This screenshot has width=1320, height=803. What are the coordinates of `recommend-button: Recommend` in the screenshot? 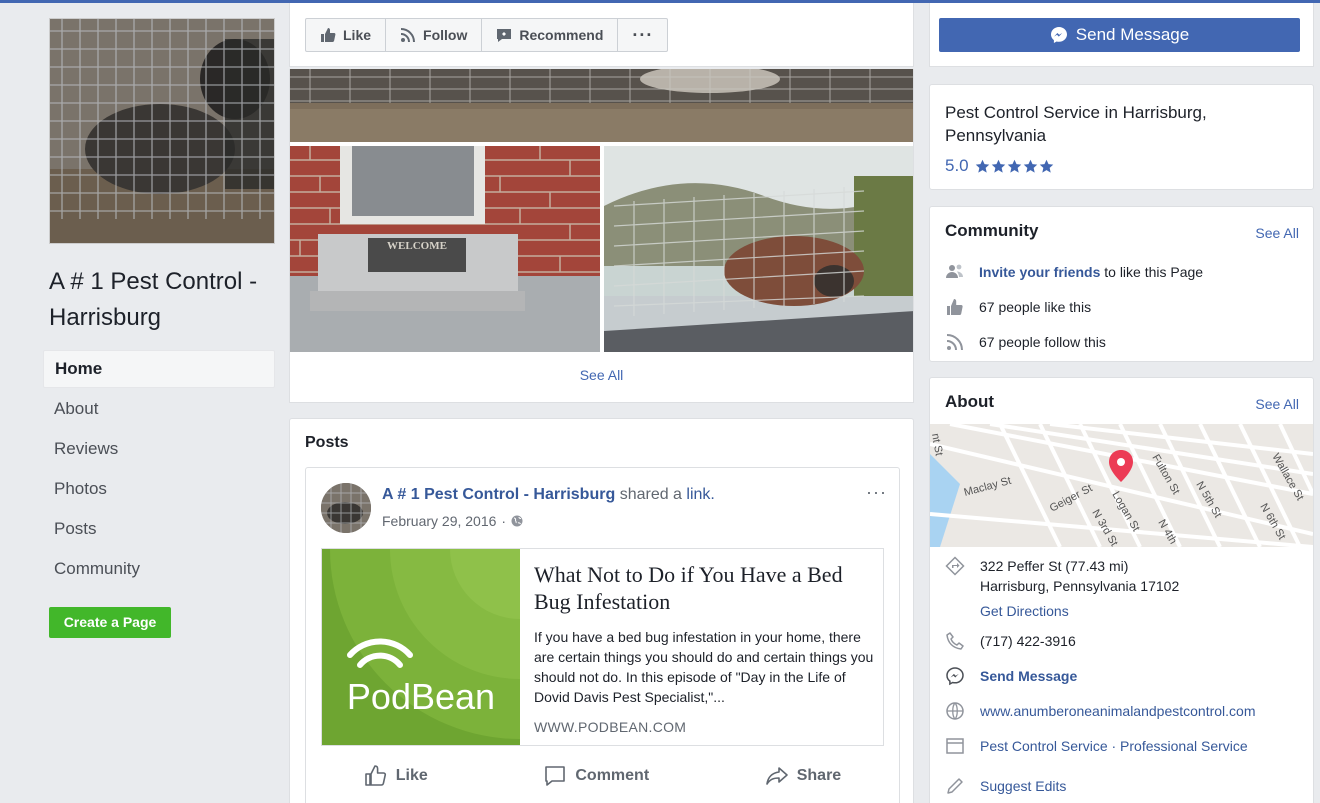 It's located at (550, 35).